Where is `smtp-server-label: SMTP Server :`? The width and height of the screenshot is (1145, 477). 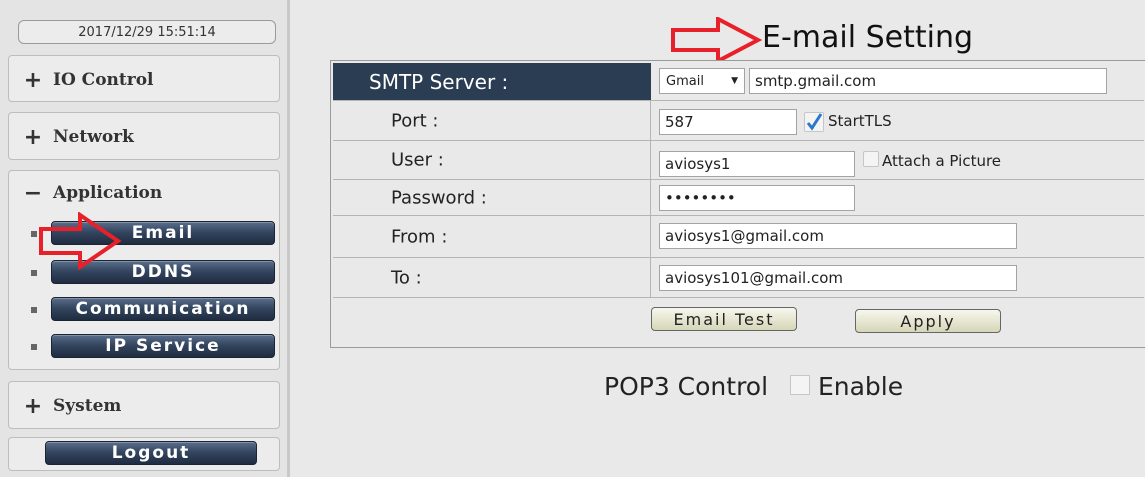 smtp-server-label: SMTP Server : is located at coordinates (492, 81).